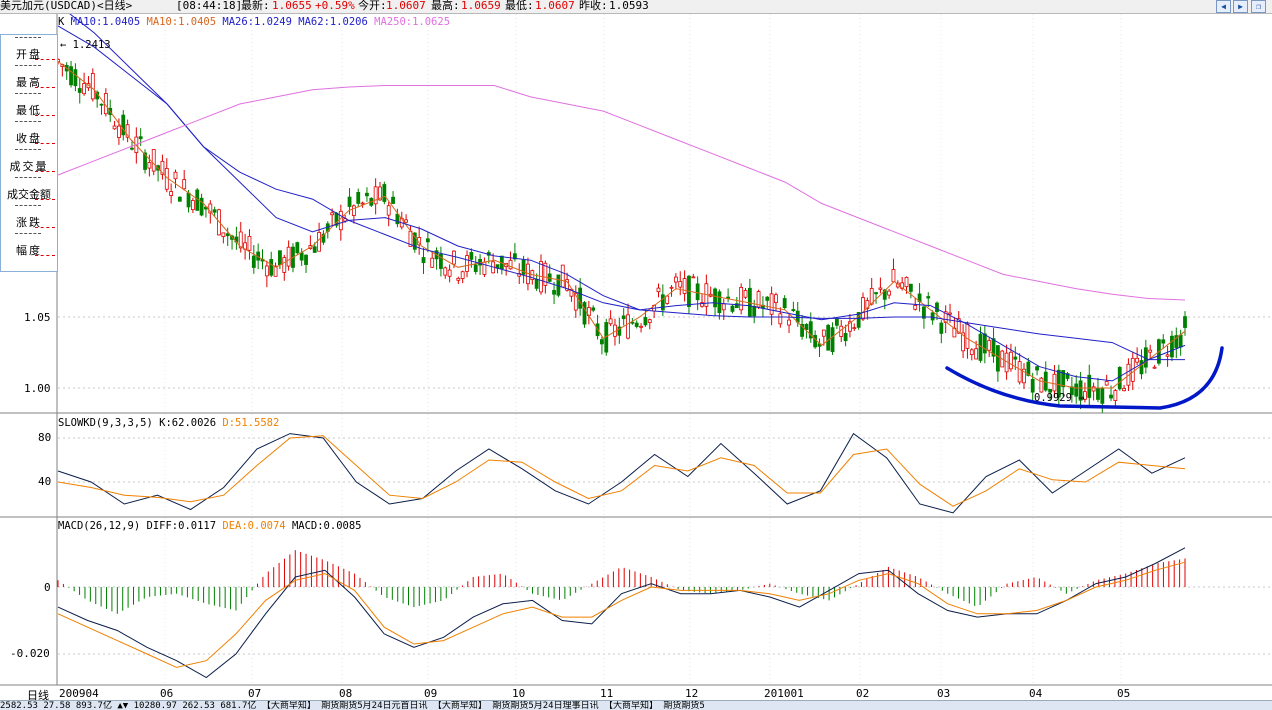  What do you see at coordinates (519, 6) in the screenshot?
I see `low-label: 最低:` at bounding box center [519, 6].